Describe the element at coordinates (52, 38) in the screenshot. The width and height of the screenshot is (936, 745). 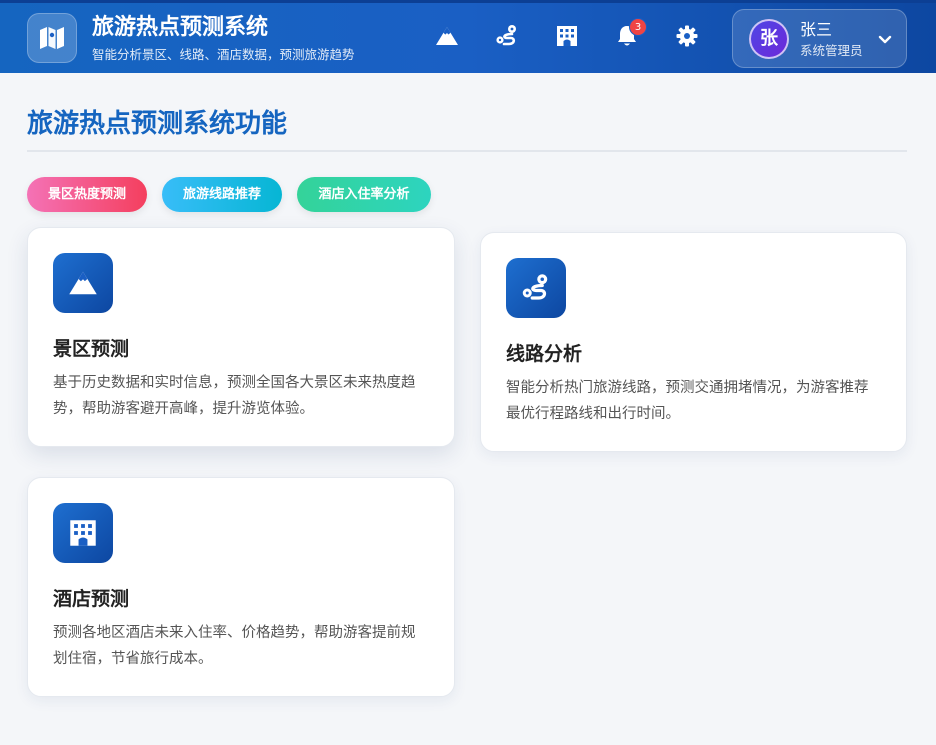
I see `map-logo-icon` at that location.